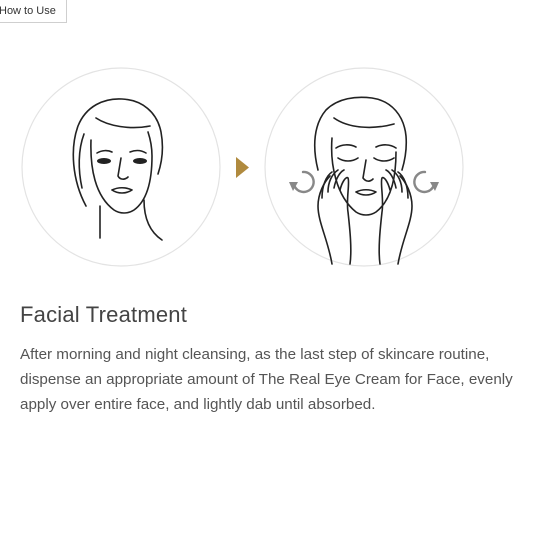  I want to click on face-illustration-icon, so click(121, 167).